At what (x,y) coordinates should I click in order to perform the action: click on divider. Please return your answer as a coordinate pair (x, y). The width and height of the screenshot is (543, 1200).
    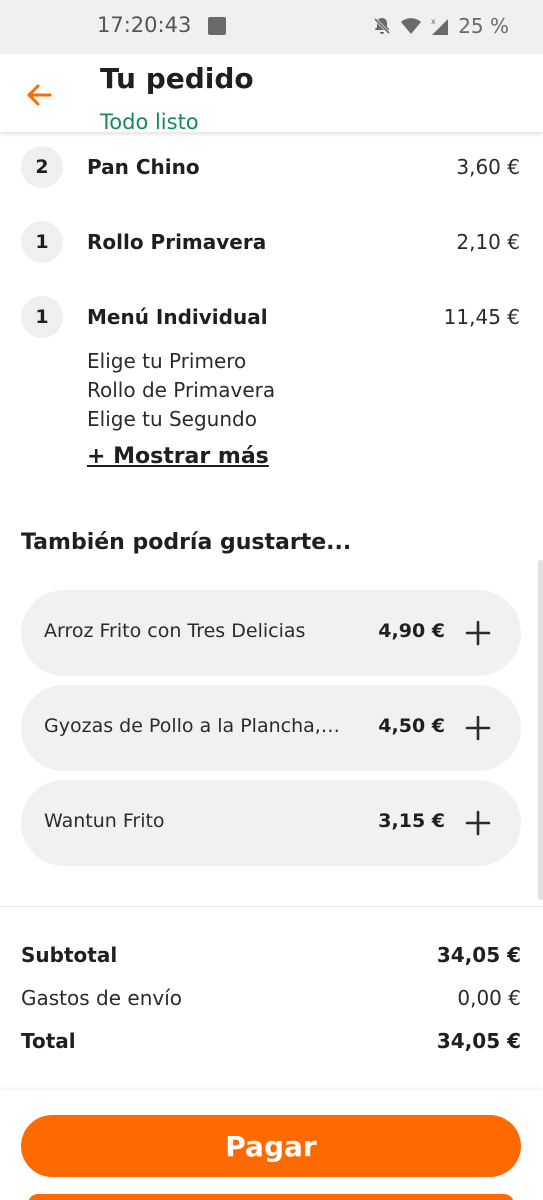
    Looking at the image, I should click on (271, 906).